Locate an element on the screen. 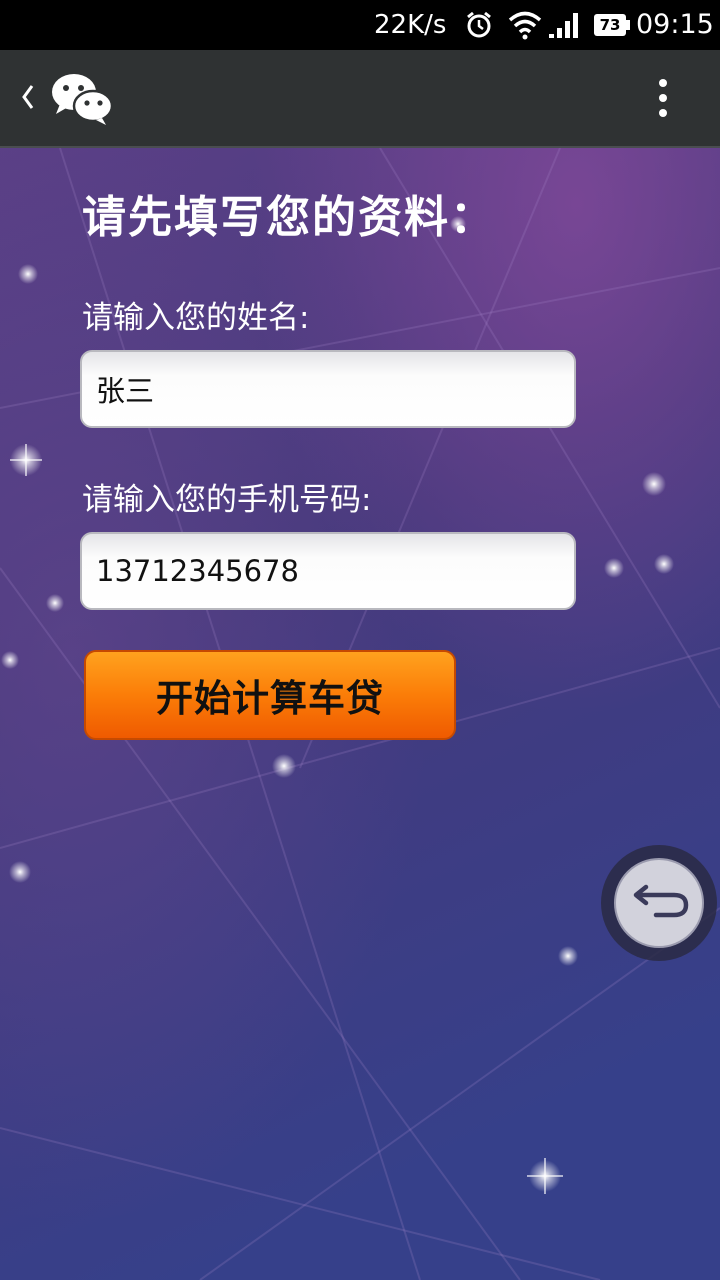 The image size is (720, 1280). title-bar is located at coordinates (360, 99).